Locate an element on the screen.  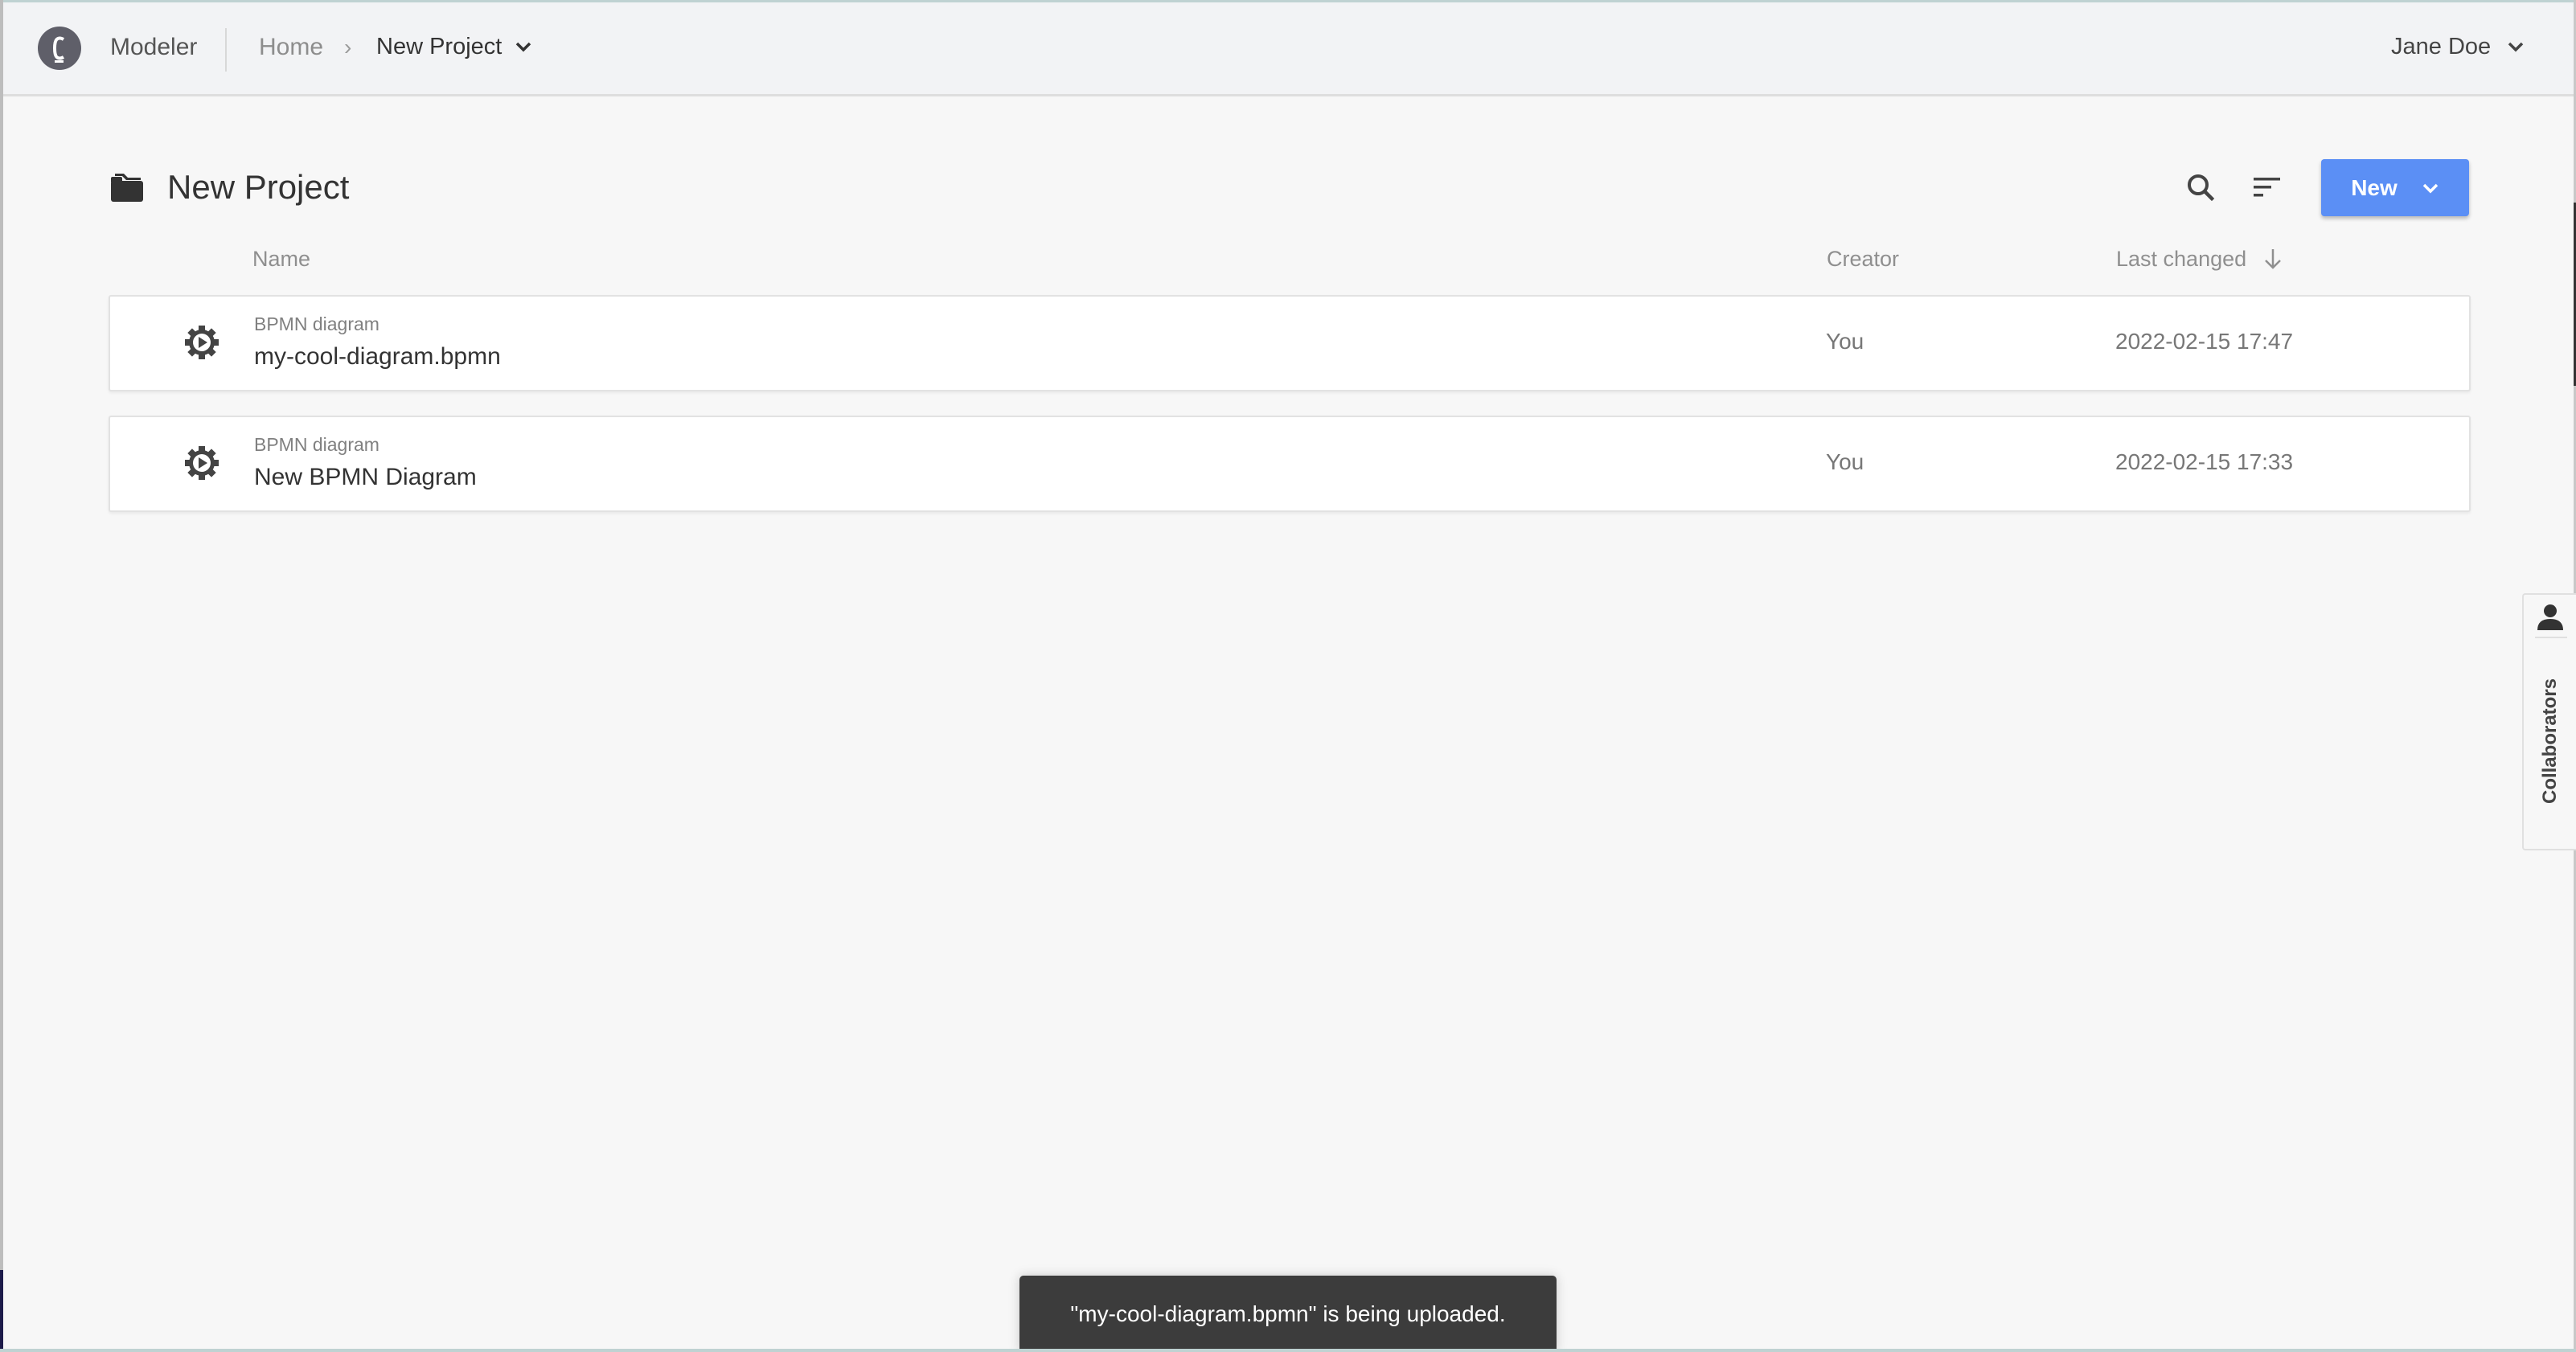
window-bottom-border is located at coordinates (1288, 1350).